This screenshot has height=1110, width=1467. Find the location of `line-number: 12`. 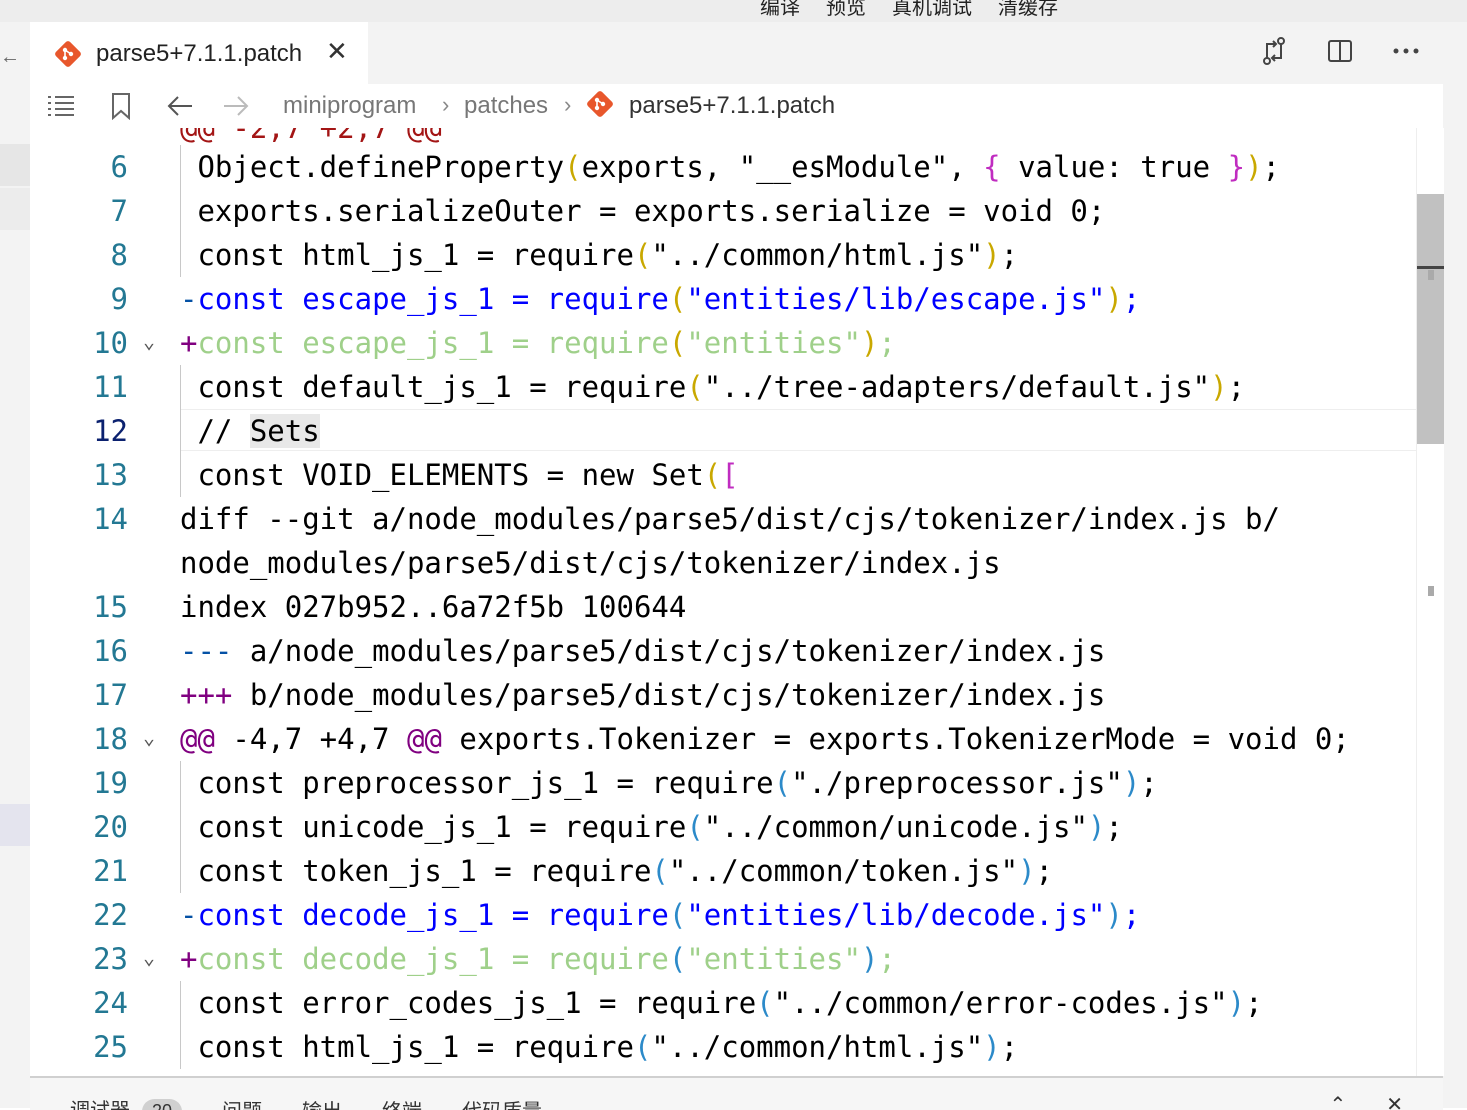

line-number: 12 is located at coordinates (79, 431).